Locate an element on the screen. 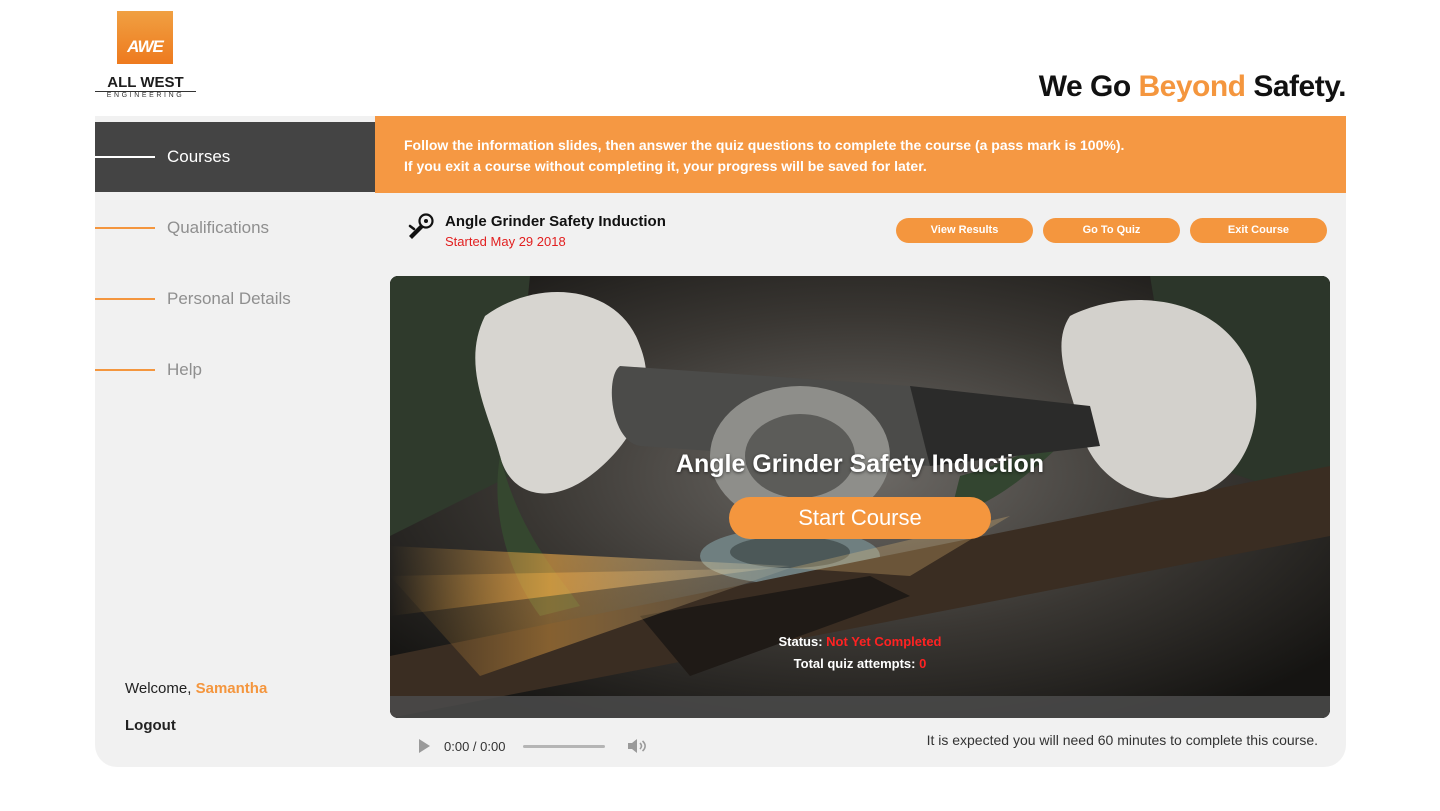 The width and height of the screenshot is (1440, 811). attempts-line: Total quiz attempts: 0 is located at coordinates (860, 664).